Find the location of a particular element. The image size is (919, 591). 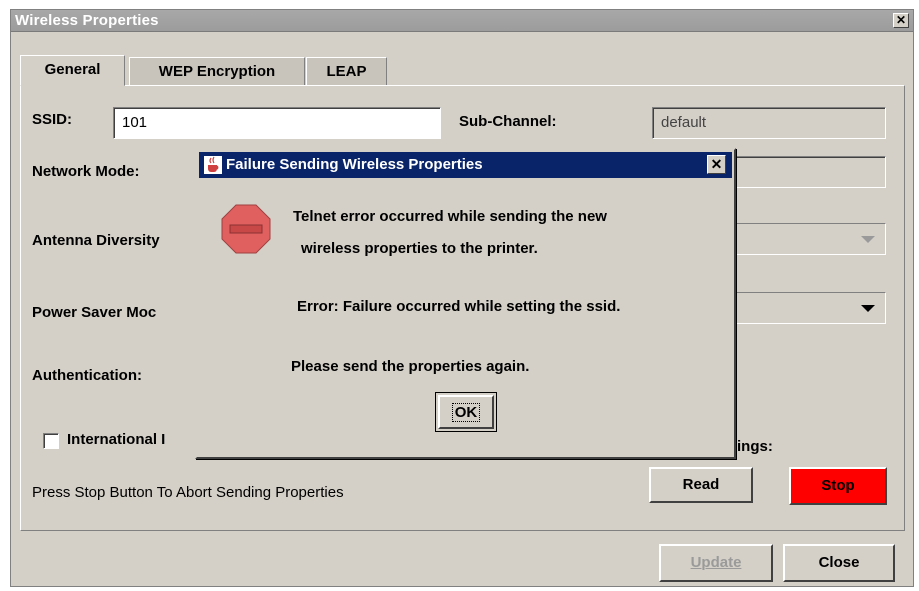

dialog-close-icon: ✕ is located at coordinates (716, 164).